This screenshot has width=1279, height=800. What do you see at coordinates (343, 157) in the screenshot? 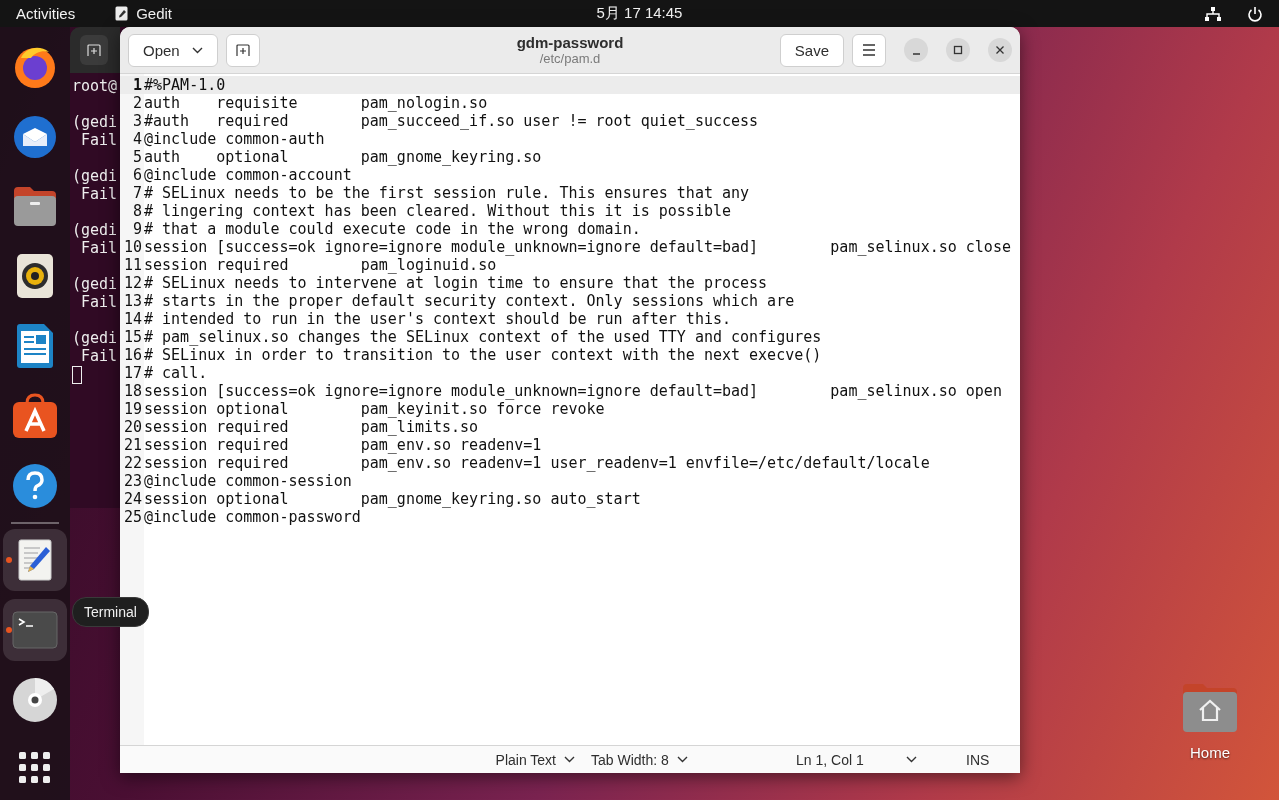
I see `code-line: auth optional pam_gnome_keyring.so` at bounding box center [343, 157].